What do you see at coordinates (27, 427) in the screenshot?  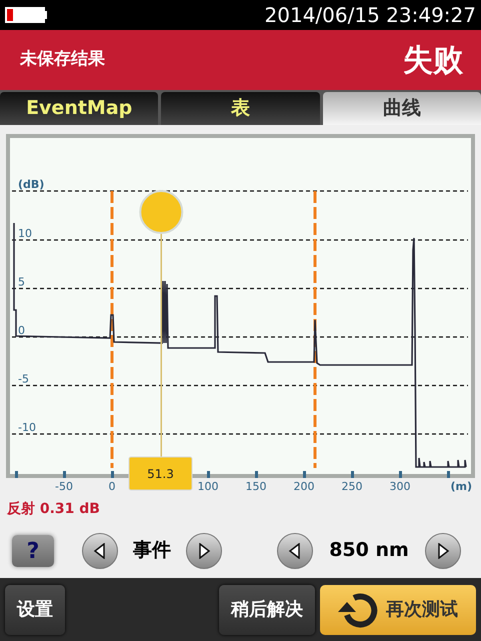 I see `y-axis-label: -10` at bounding box center [27, 427].